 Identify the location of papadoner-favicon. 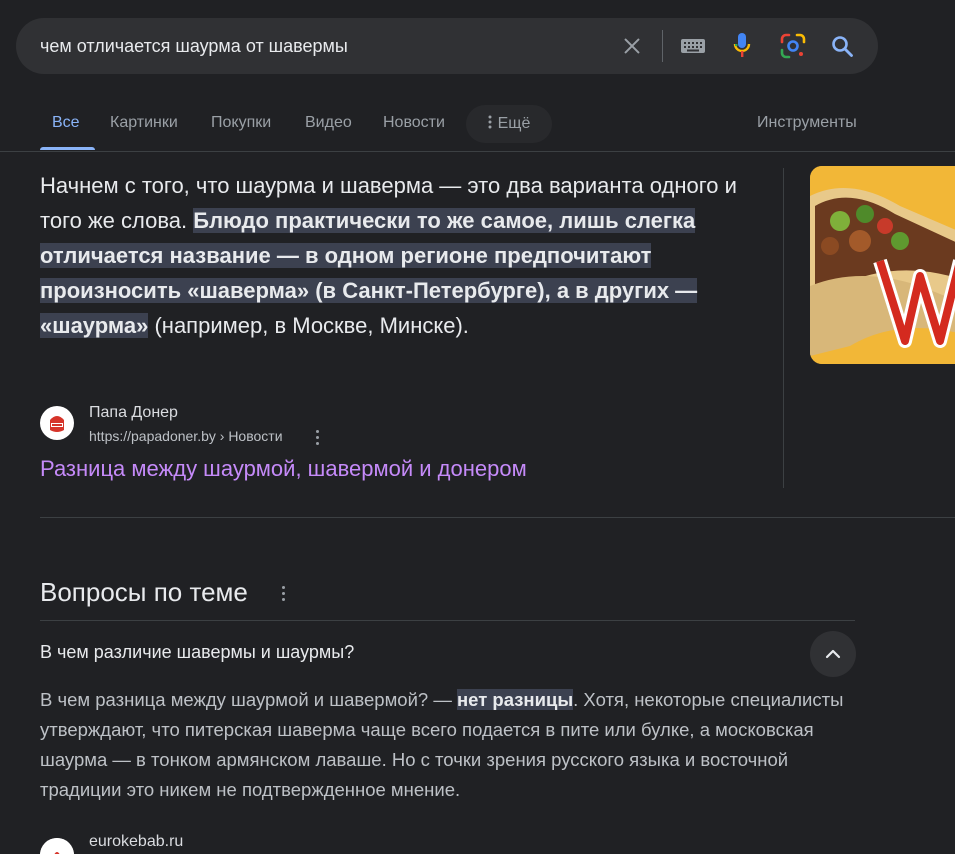
(57, 423).